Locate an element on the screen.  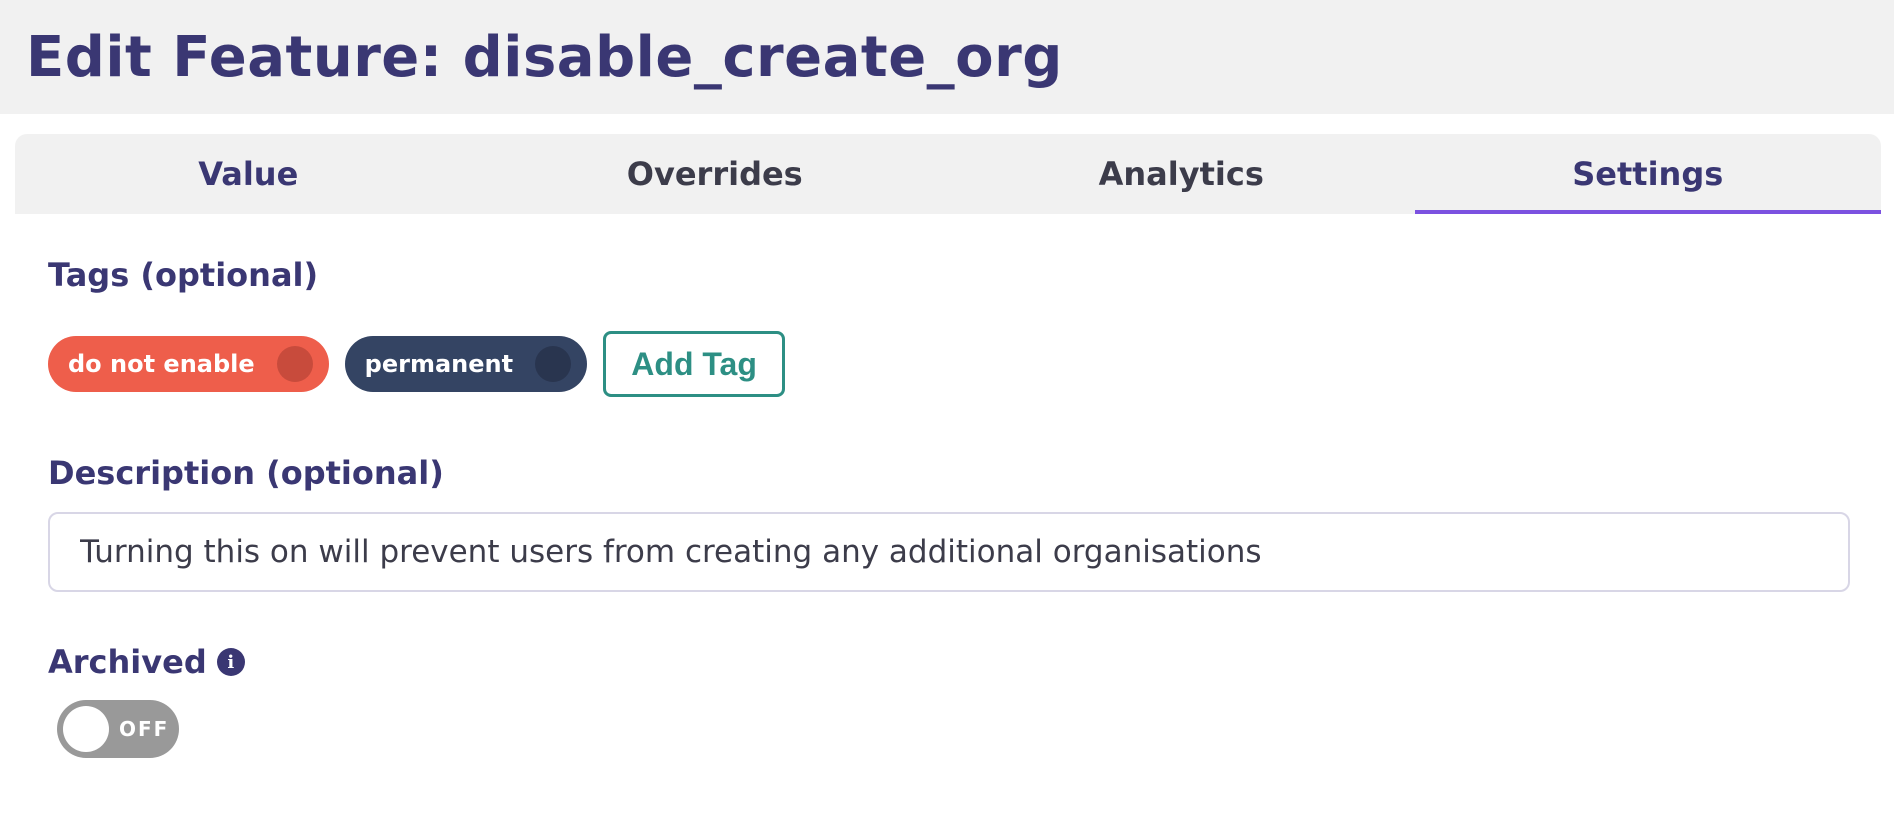
archived-label: Archived is located at coordinates (127, 662).